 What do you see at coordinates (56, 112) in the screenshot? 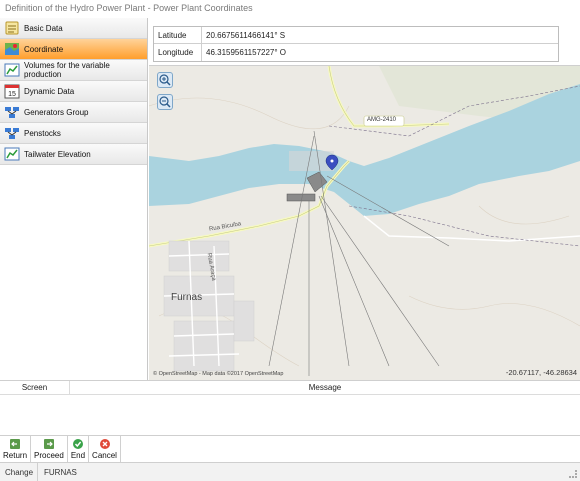
I see `sidebar-item-label: Generators Group` at bounding box center [56, 112].